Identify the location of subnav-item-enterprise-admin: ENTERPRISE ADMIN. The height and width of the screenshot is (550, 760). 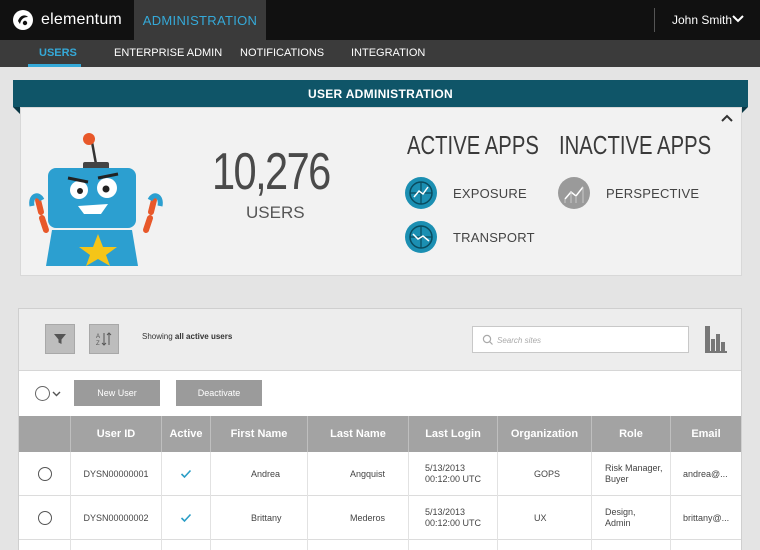
(168, 53).